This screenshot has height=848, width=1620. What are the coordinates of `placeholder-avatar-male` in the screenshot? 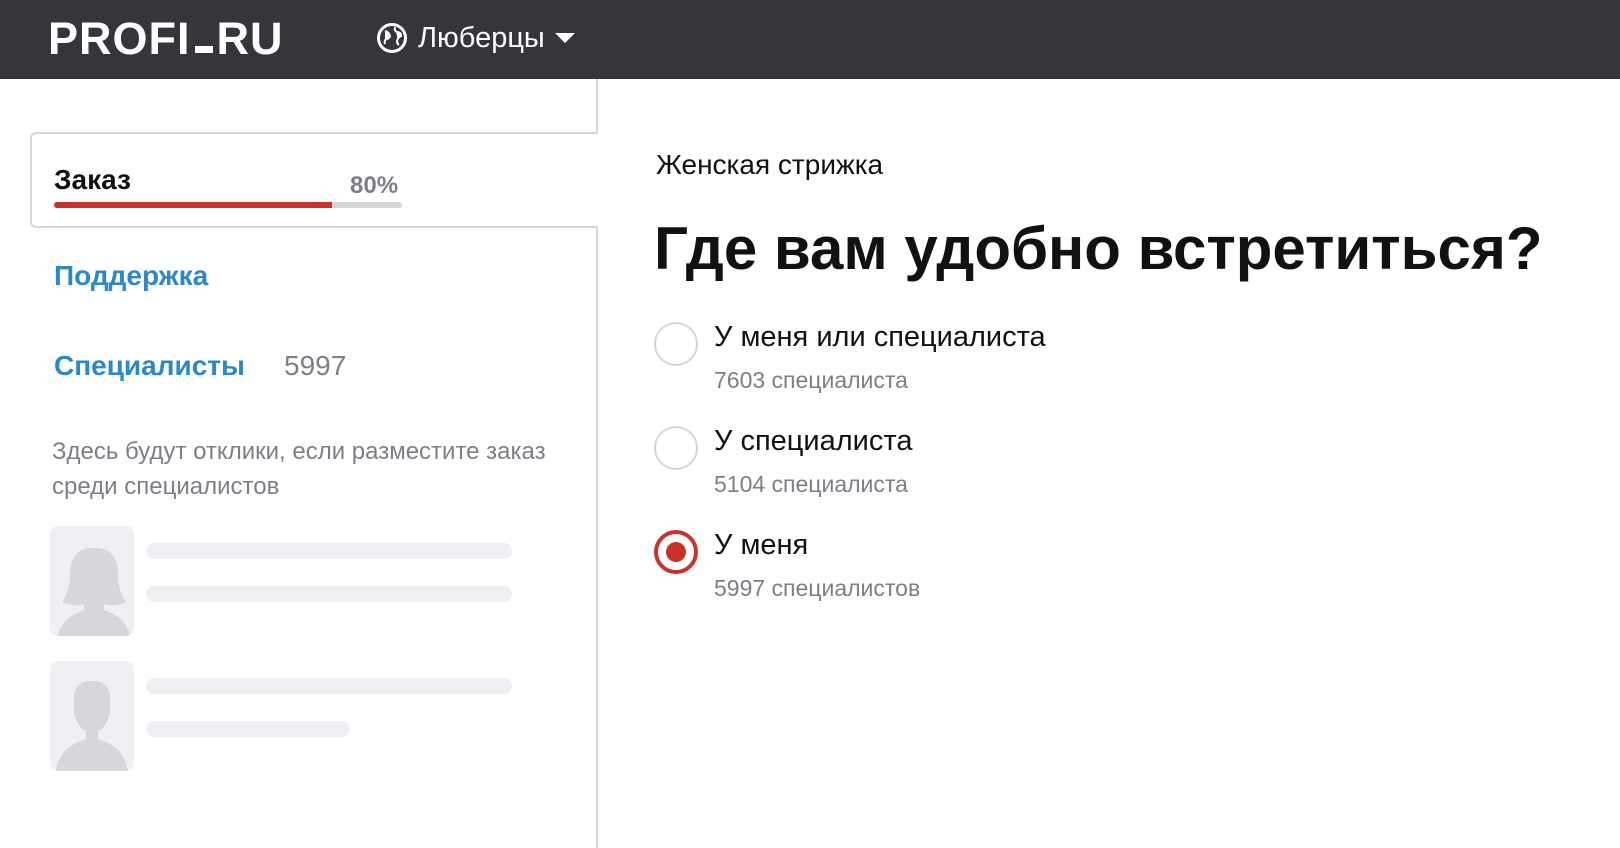 It's located at (92, 716).